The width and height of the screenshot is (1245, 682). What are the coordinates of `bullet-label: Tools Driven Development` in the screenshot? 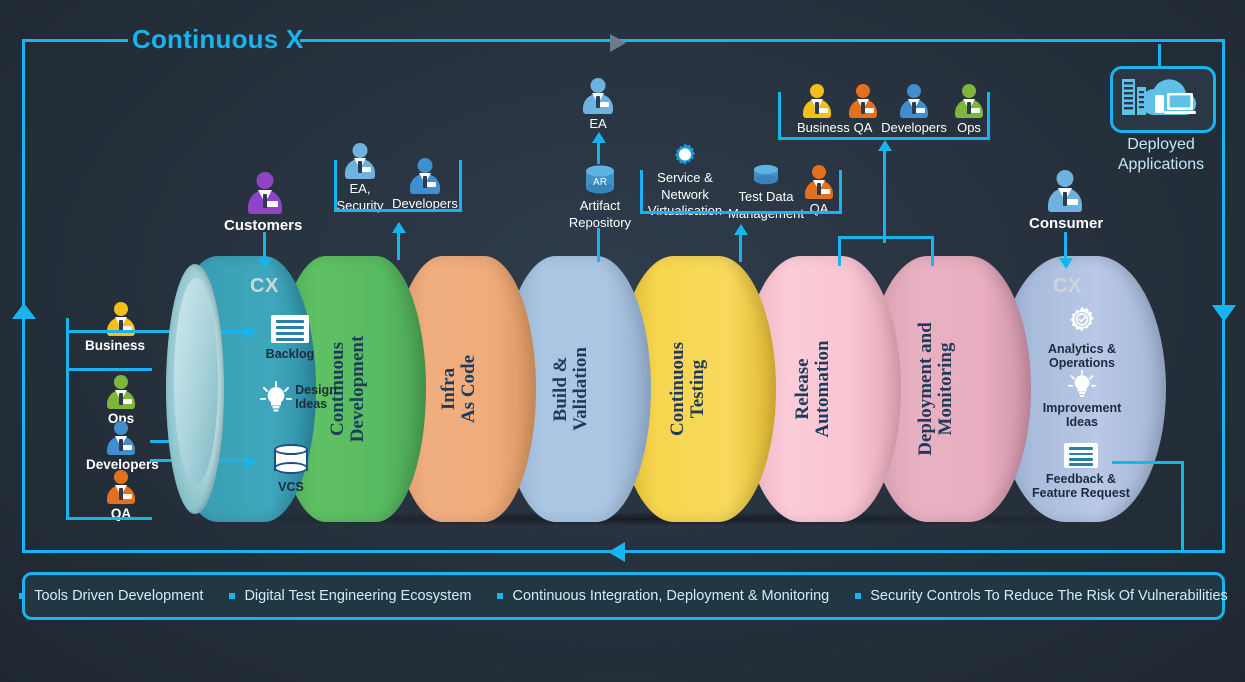 It's located at (119, 596).